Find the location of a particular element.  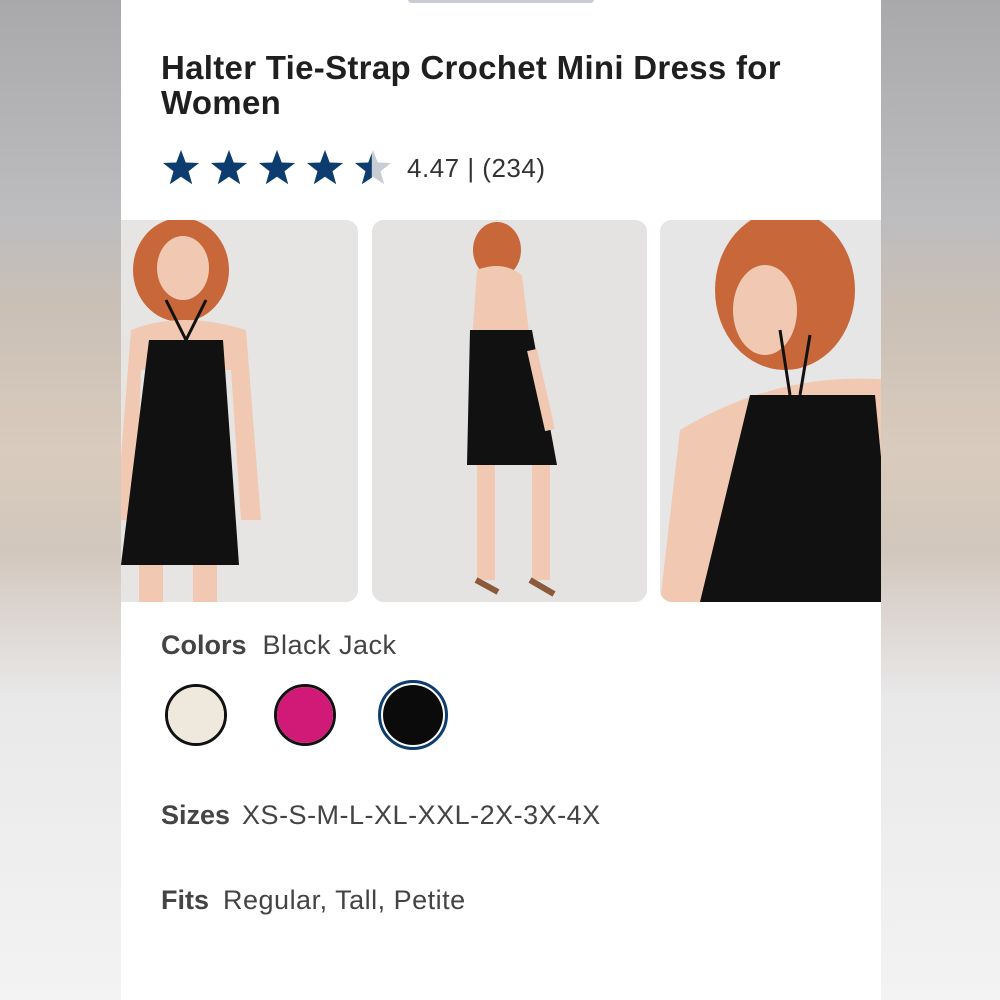

colors-row: Colors Black Jack is located at coordinates (279, 645).